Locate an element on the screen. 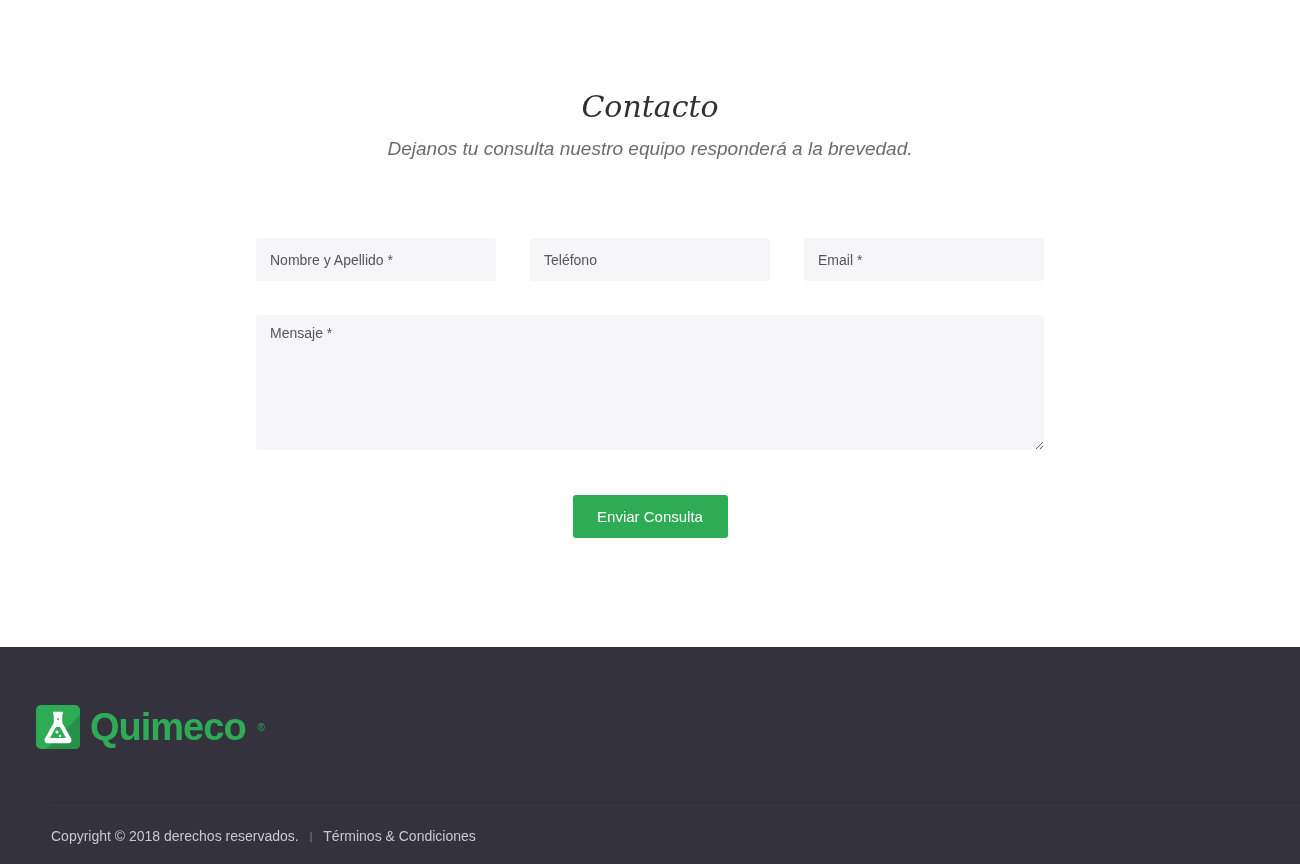  input-field: Nombre y Apellido * is located at coordinates (376, 259).